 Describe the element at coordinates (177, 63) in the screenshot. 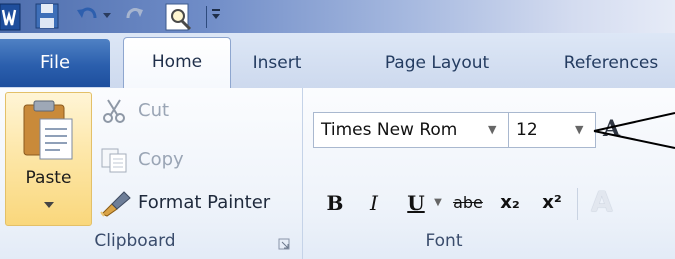

I see `tab-home: Home` at that location.